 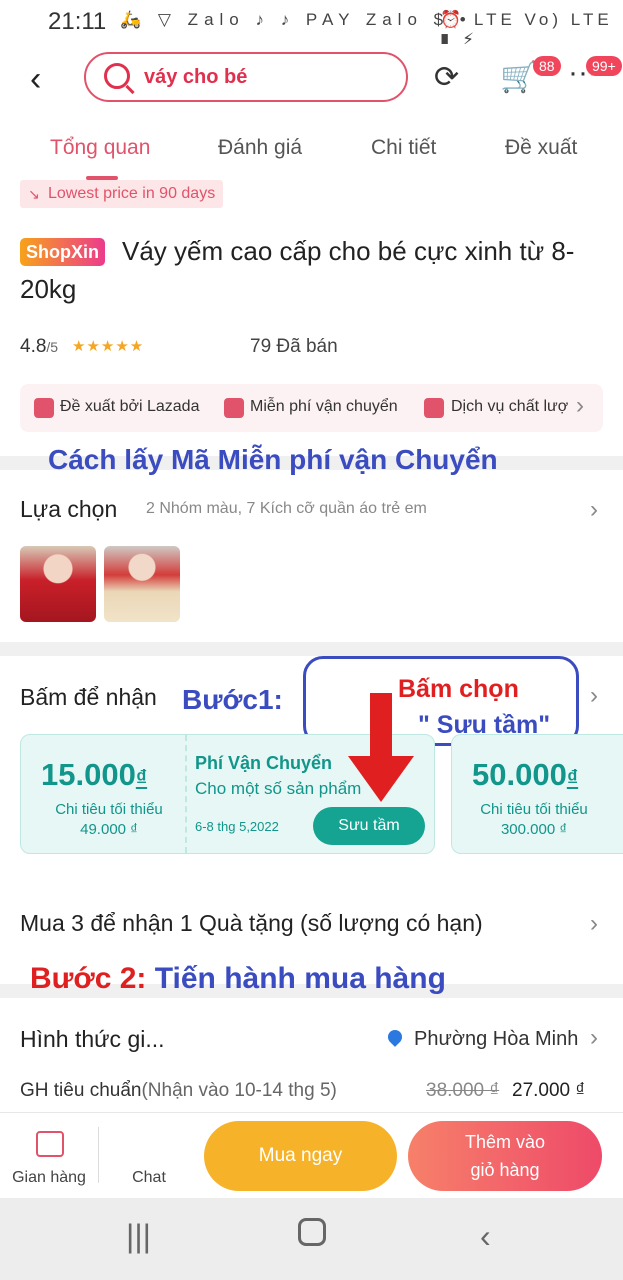 What do you see at coordinates (237, 826) in the screenshot?
I see `shipping-voucher-date: 6-8 thg 5,2022` at bounding box center [237, 826].